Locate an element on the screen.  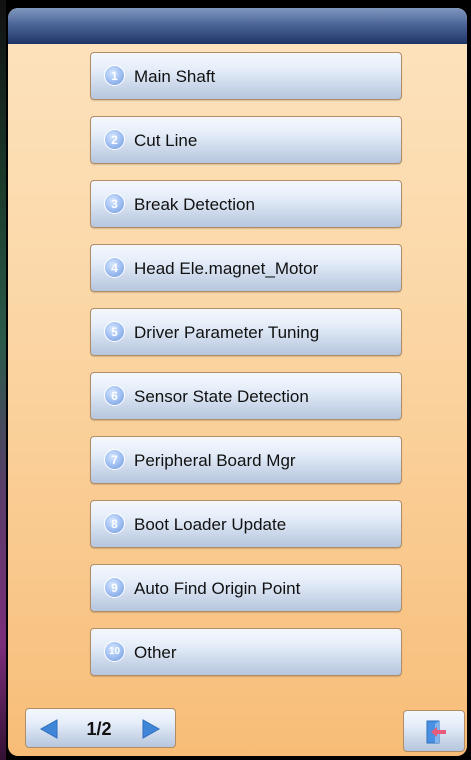
menu-item-label: Peripheral Board Mgr is located at coordinates (215, 460).